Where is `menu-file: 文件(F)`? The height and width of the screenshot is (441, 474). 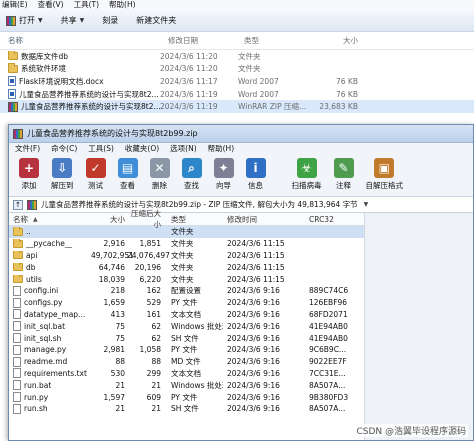 menu-file: 文件(F) is located at coordinates (27, 149).